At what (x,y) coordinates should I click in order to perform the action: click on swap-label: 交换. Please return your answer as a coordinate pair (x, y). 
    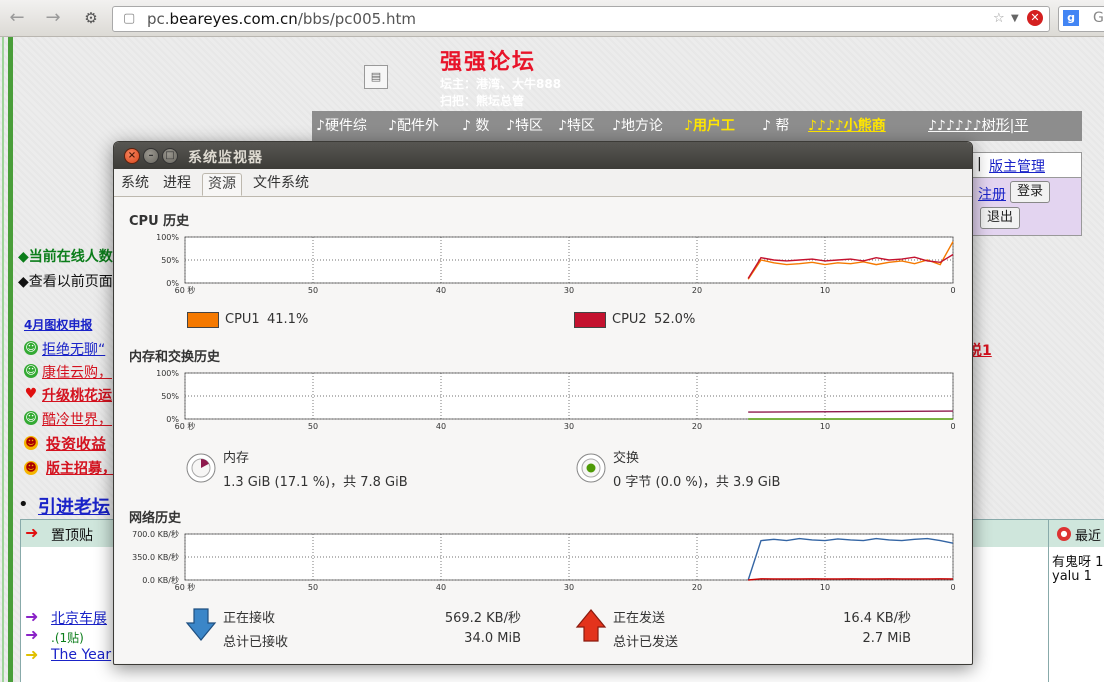
    Looking at the image, I should click on (626, 458).